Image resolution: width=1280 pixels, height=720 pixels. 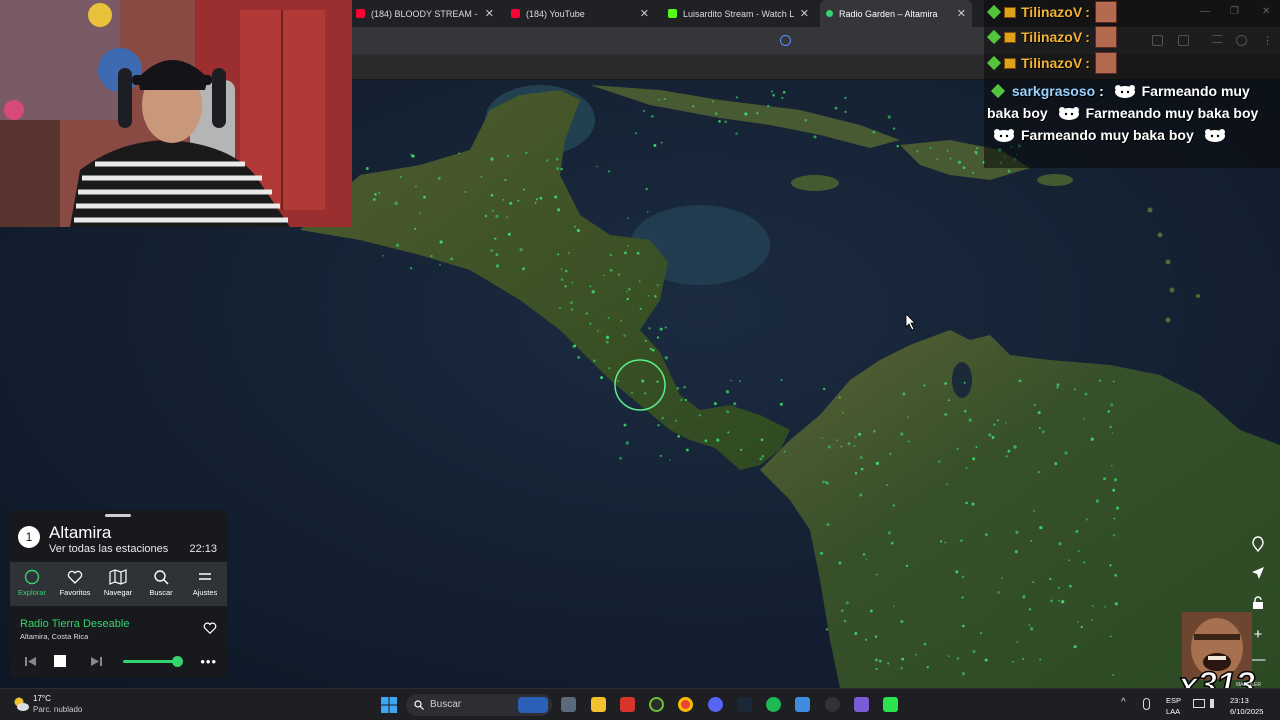 I want to click on next-icon, so click(x=96, y=661).